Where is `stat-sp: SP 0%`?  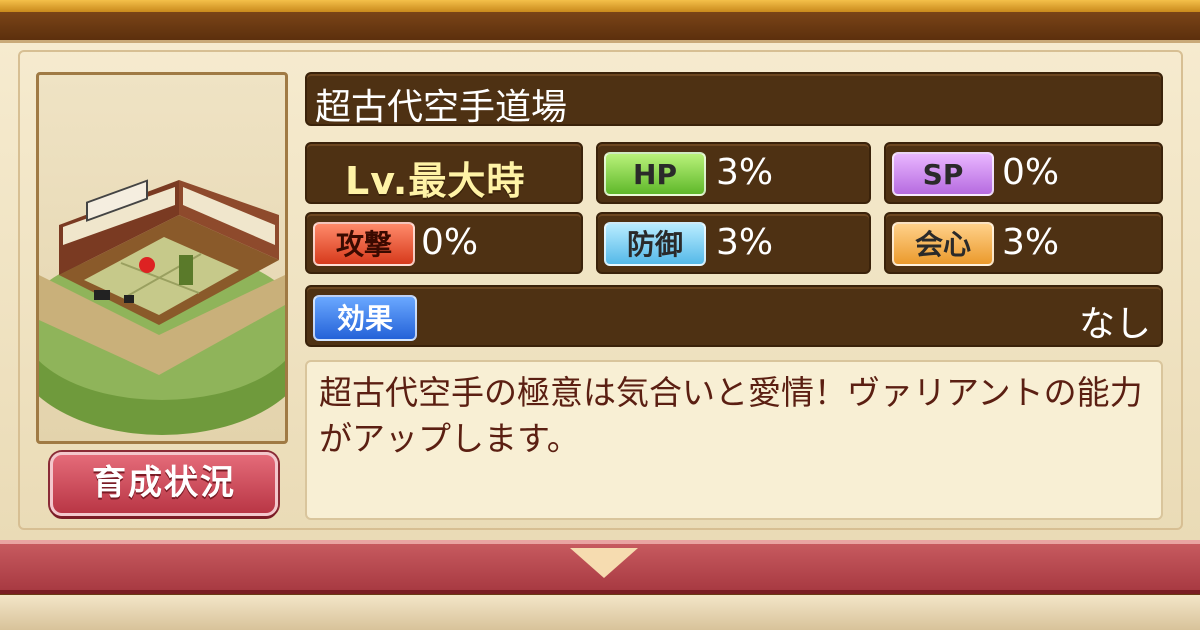 stat-sp: SP 0% is located at coordinates (1023, 173).